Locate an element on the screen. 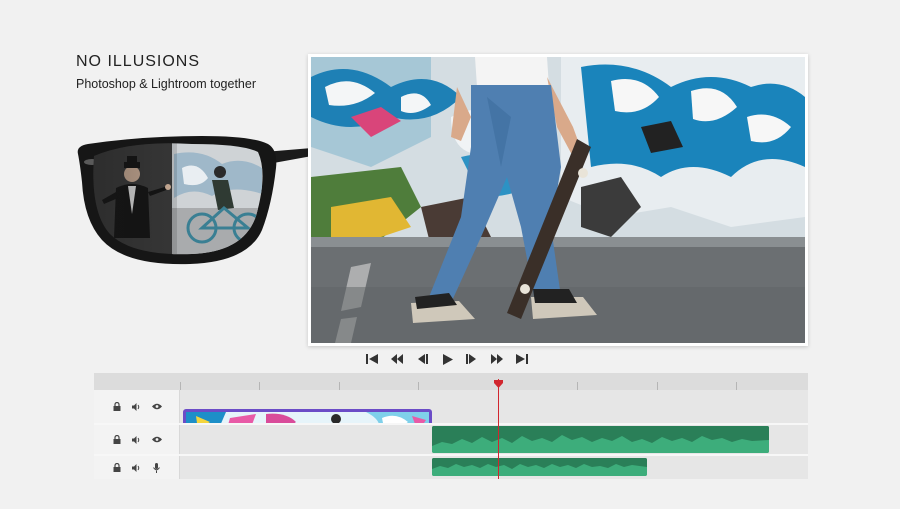 This screenshot has height=509, width=900. video-track is located at coordinates (451, 414).